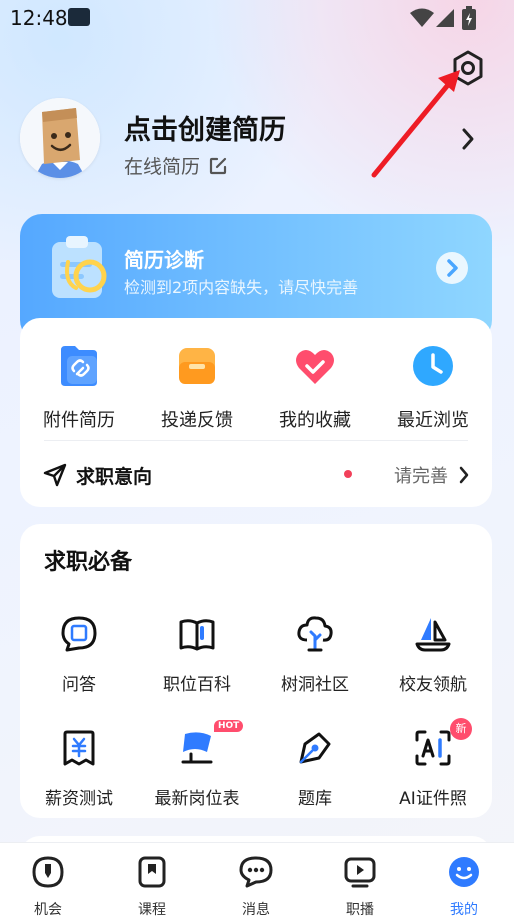  Describe the element at coordinates (433, 685) in the screenshot. I see `essential-item-label: 校友领航` at that location.